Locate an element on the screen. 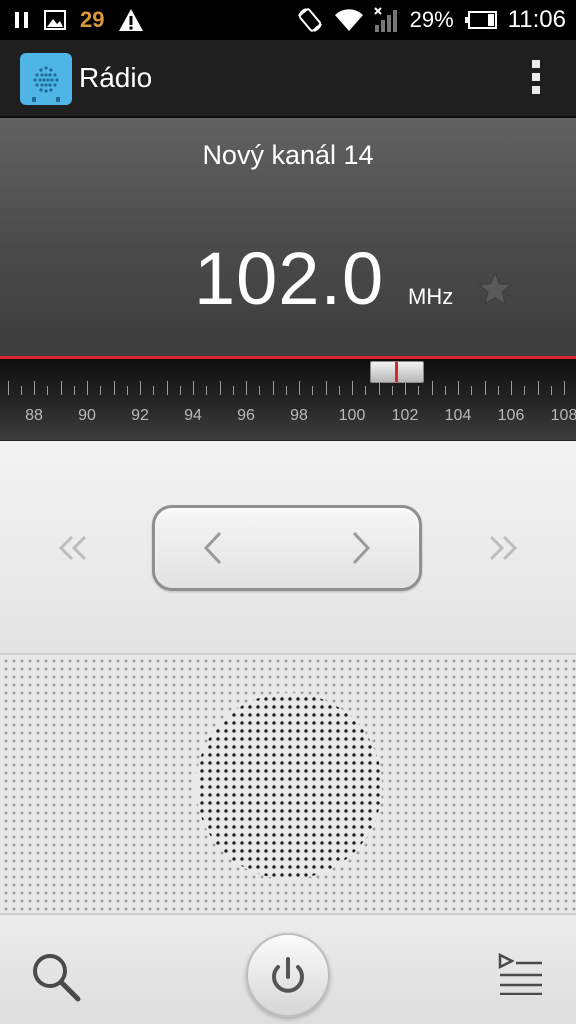 Image resolution: width=576 pixels, height=1024 pixels. scale-label: 108 is located at coordinates (563, 415).